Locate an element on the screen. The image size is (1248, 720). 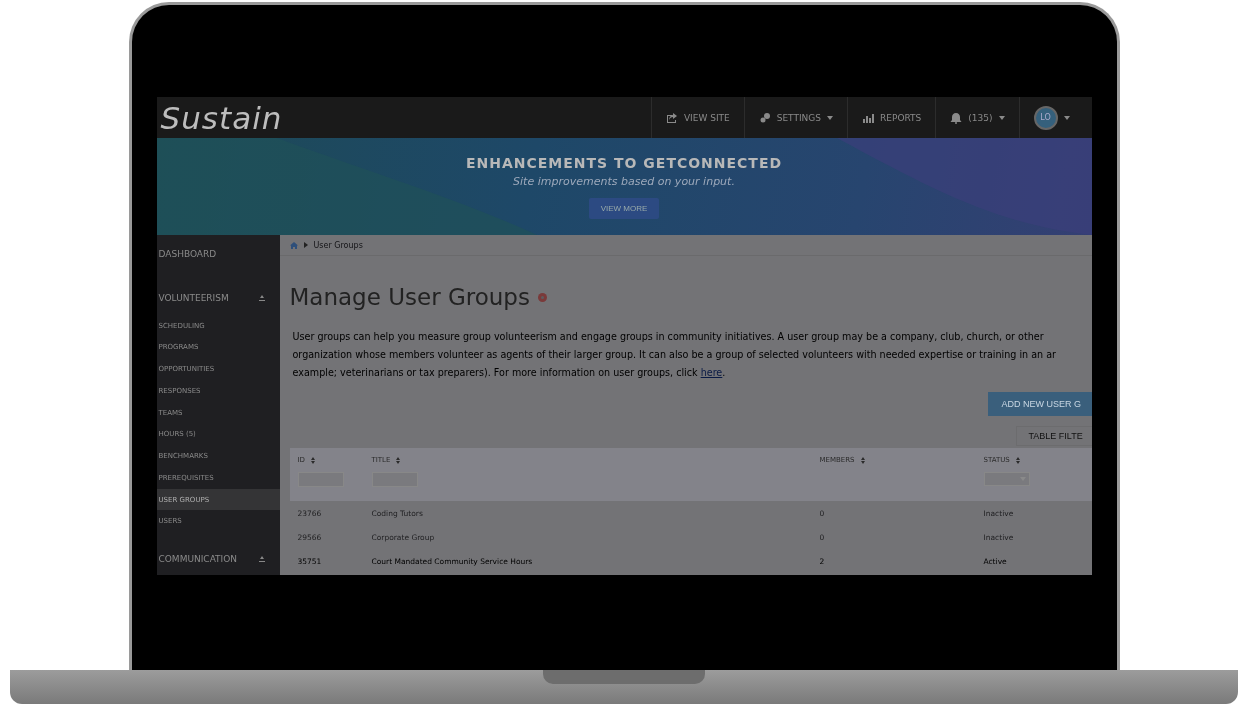
description-text: User groups can help you measure group volunteerism and engage groups in community initiatives. A user group may be a company, club, church, or other organization whose members volunteer as agents of their larger group. It can also be a group of selected volunteers with needed expertise or training in an ar example; veterinarians or tax preparers). For more information on user groups, click here. is located at coordinates (674, 355).